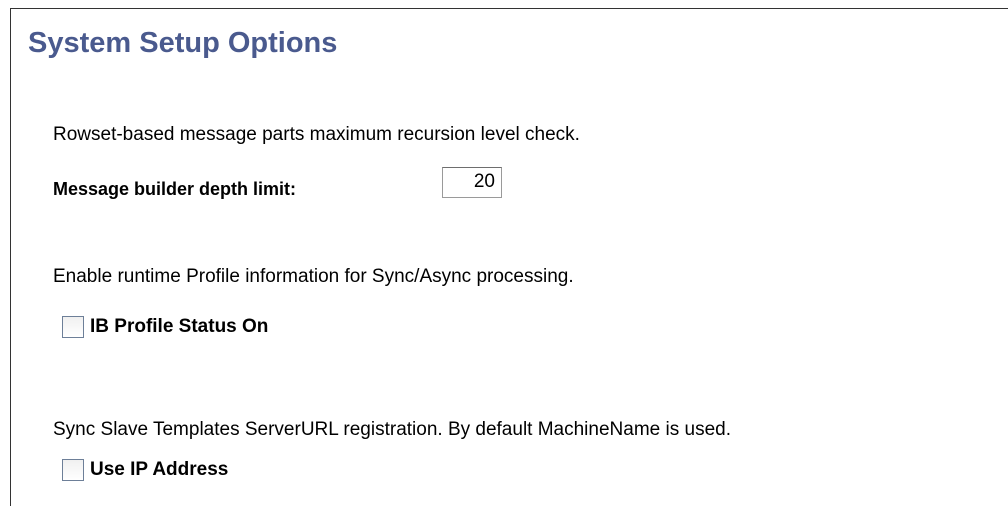 Image resolution: width=1008 pixels, height=506 pixels. I want to click on use-ip-address-label: Use IP Address, so click(159, 470).